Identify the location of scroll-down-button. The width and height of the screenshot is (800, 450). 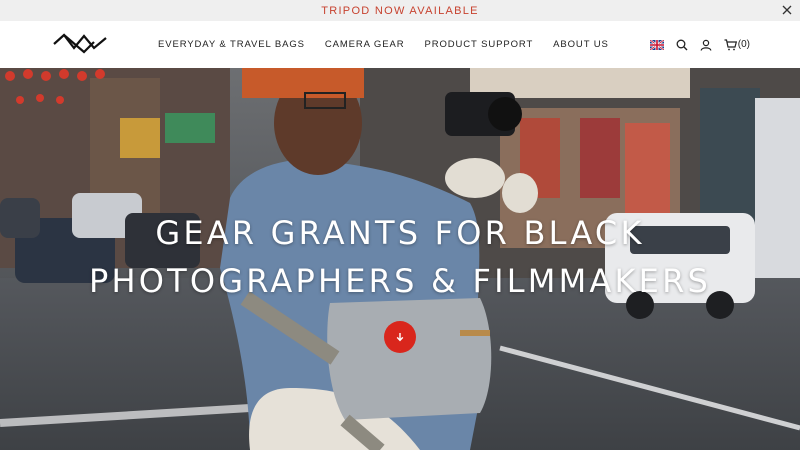
(400, 337).